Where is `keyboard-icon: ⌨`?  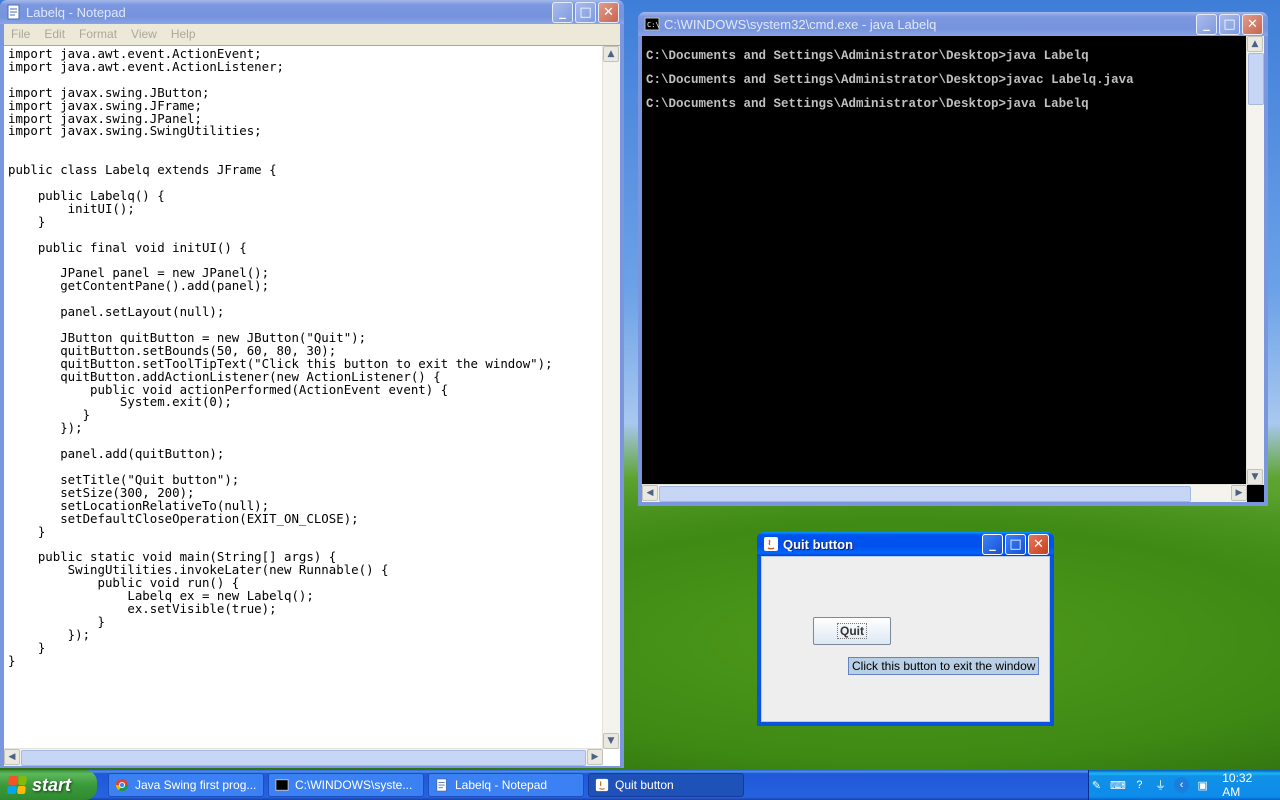
keyboard-icon: ⌨ is located at coordinates (1118, 785).